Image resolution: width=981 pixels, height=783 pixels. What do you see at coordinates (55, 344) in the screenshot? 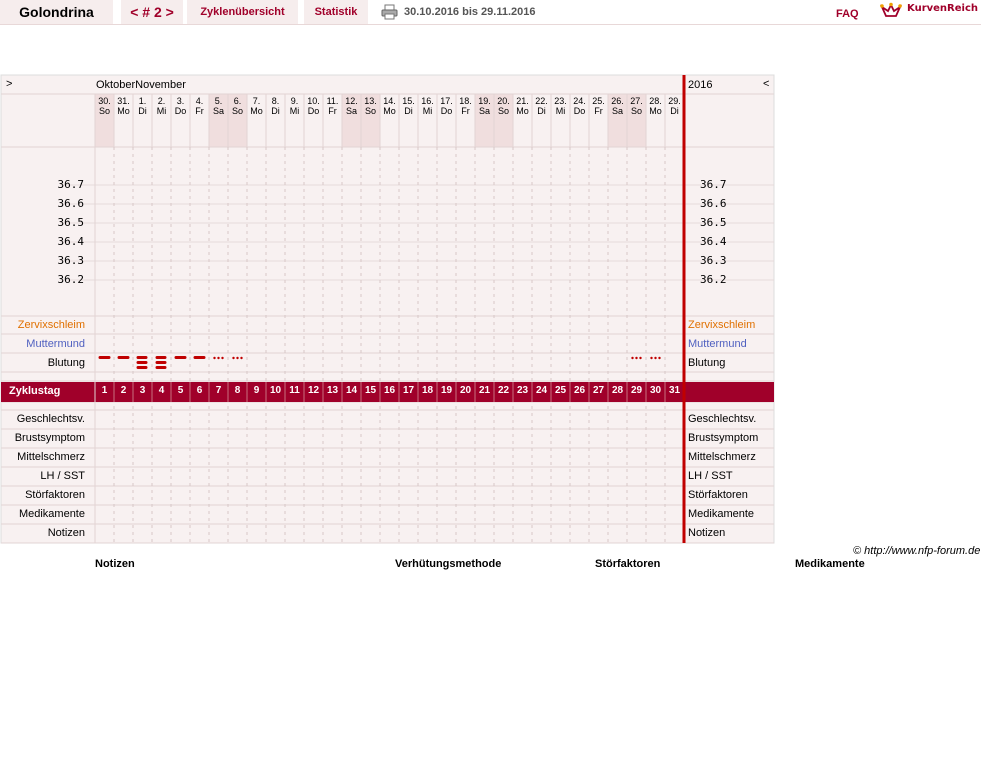
I see `muttermund-label-left: Muttermund` at bounding box center [55, 344].